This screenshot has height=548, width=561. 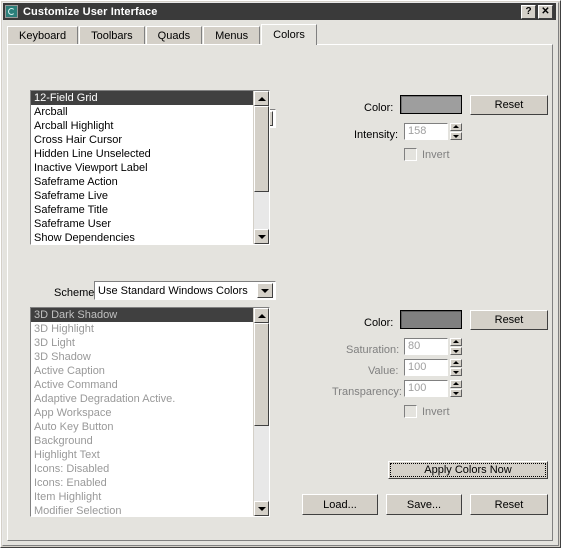 I want to click on elements-scrollbar, so click(x=261, y=167).